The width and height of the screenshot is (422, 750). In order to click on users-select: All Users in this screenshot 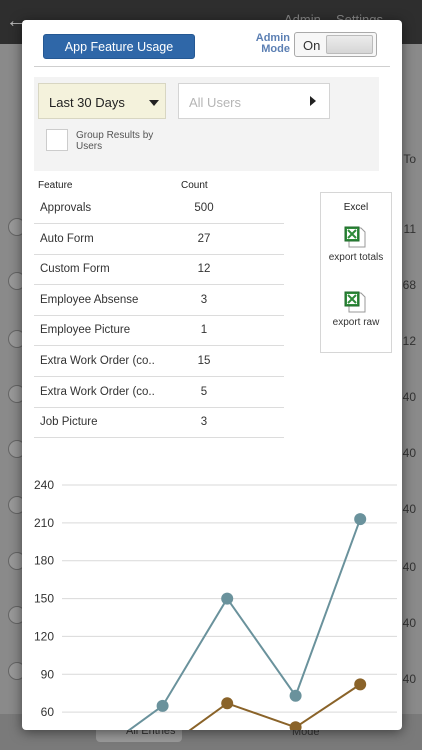, I will do `click(254, 101)`.